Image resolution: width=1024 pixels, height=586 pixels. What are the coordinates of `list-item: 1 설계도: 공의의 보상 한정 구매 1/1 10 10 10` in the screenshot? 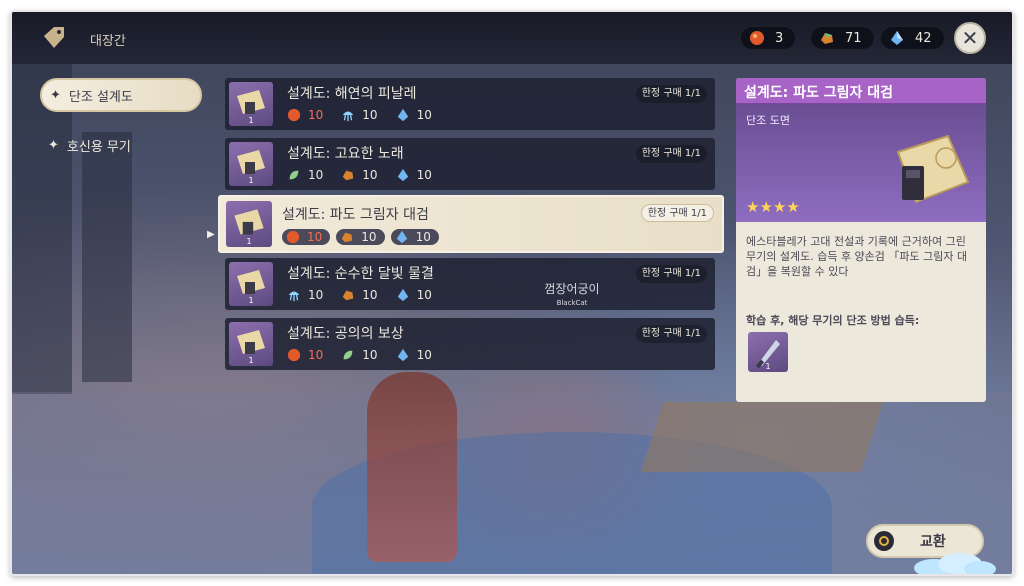 It's located at (470, 344).